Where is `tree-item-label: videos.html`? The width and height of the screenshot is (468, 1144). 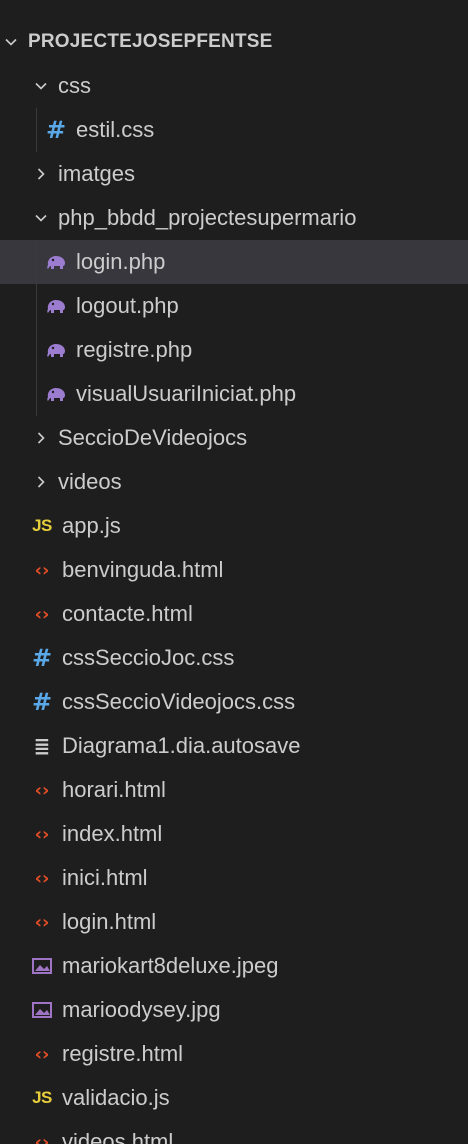
tree-item-label: videos.html is located at coordinates (118, 1136).